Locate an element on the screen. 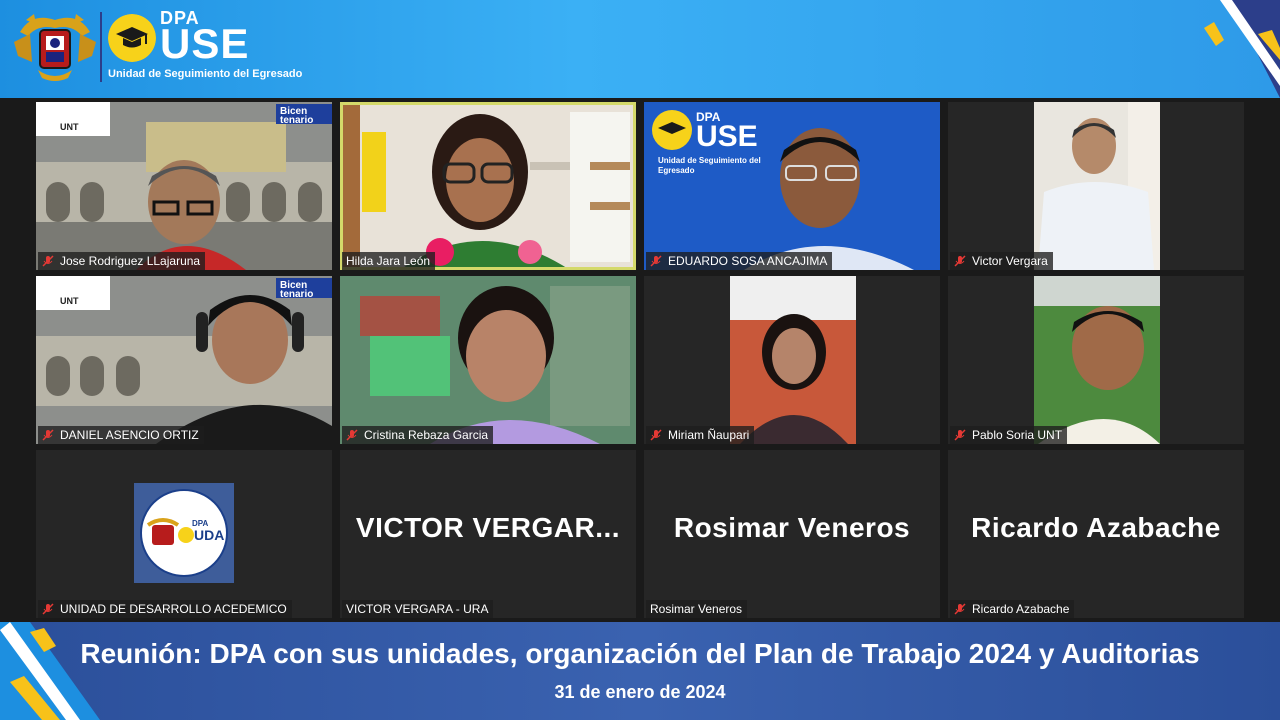  participant-name: Pablo Soria UNT is located at coordinates (1017, 435).